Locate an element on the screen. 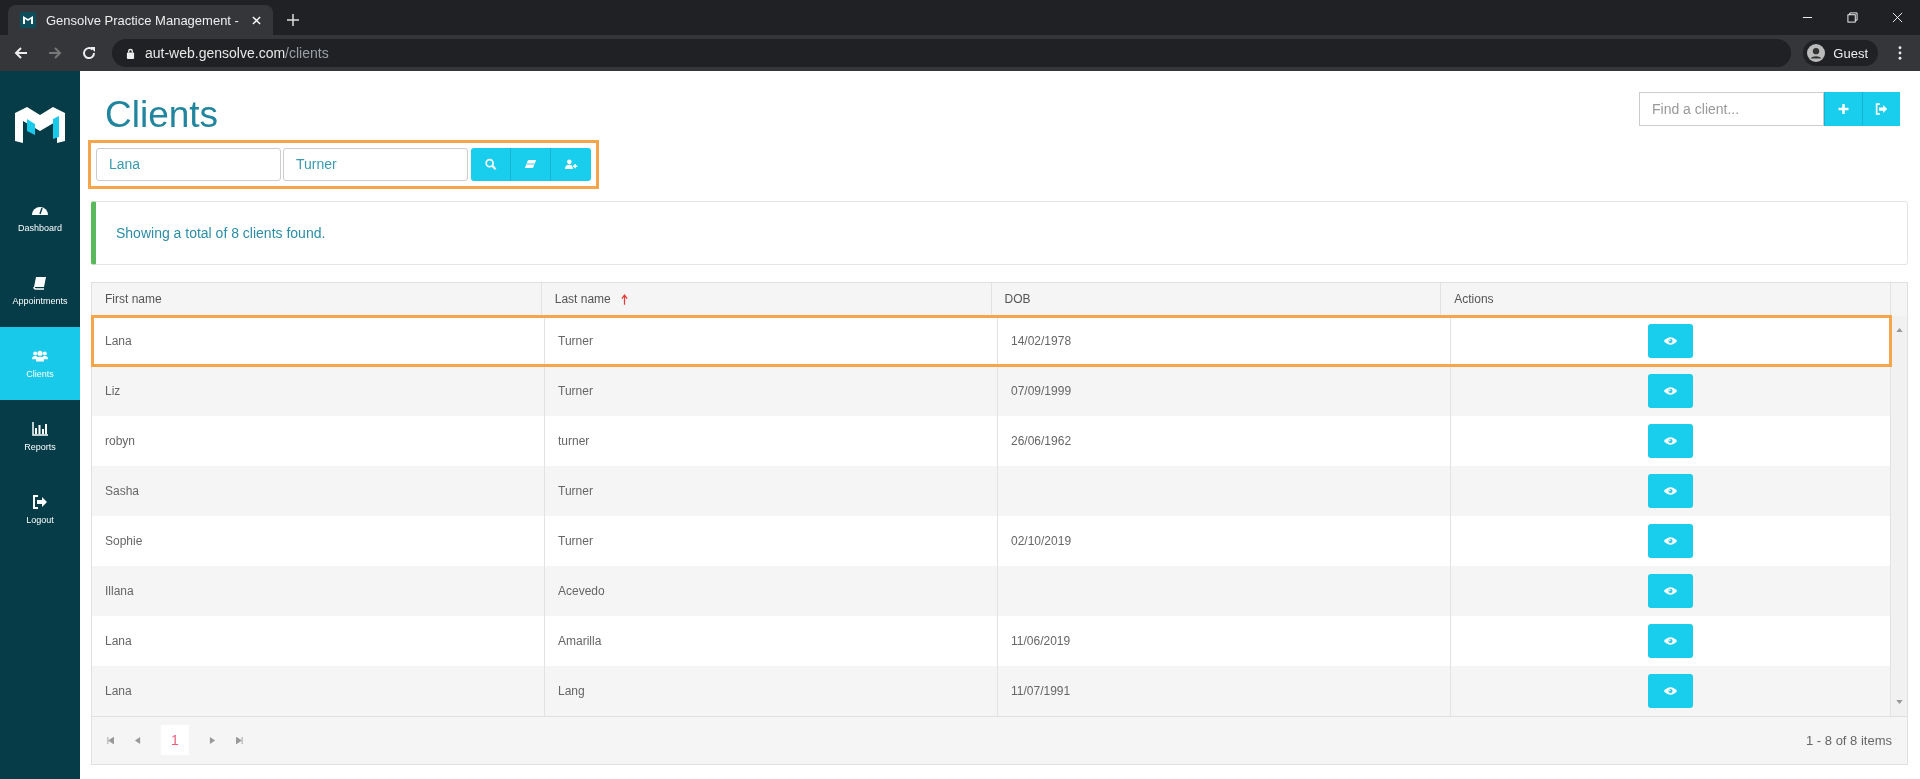  table-cell: 11/06/2019 is located at coordinates (1041, 640).